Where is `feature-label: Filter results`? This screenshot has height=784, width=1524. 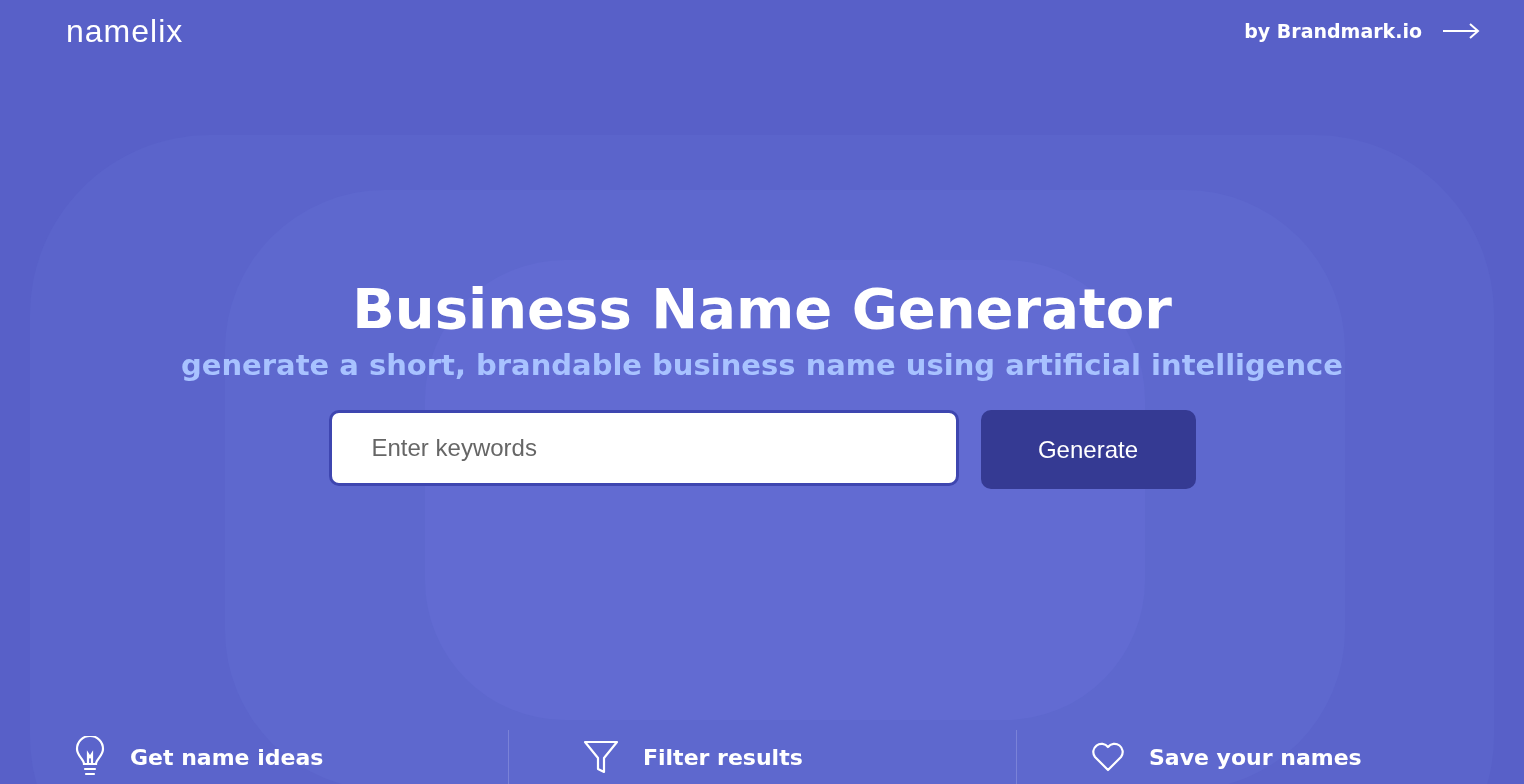
feature-label: Filter results is located at coordinates (723, 757).